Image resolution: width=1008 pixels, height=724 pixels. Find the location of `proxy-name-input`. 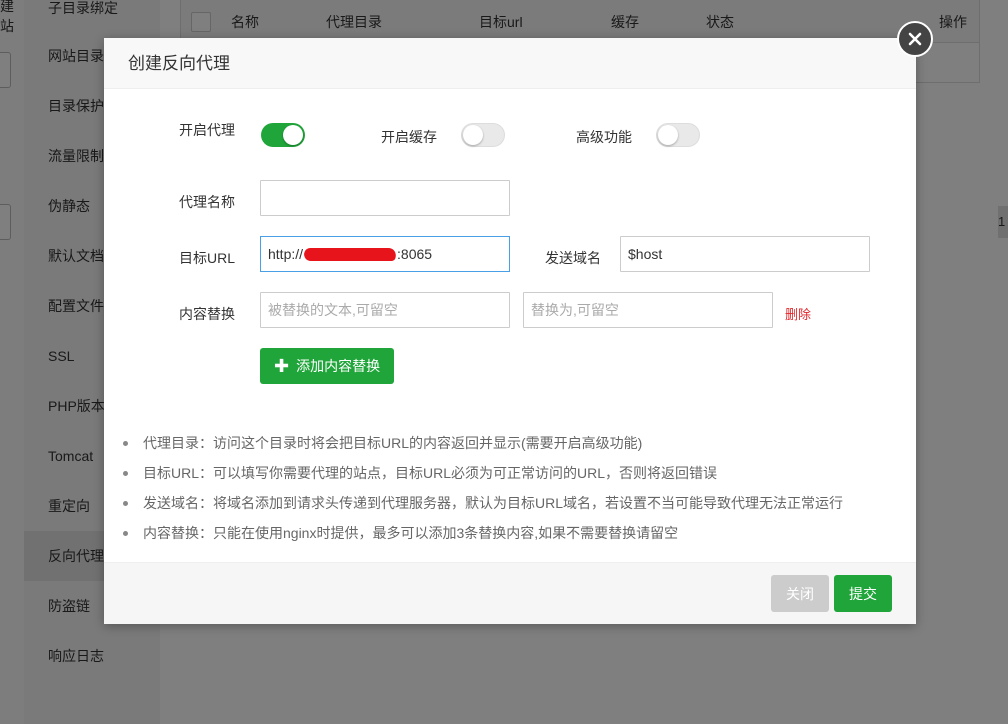

proxy-name-input is located at coordinates (385, 198).